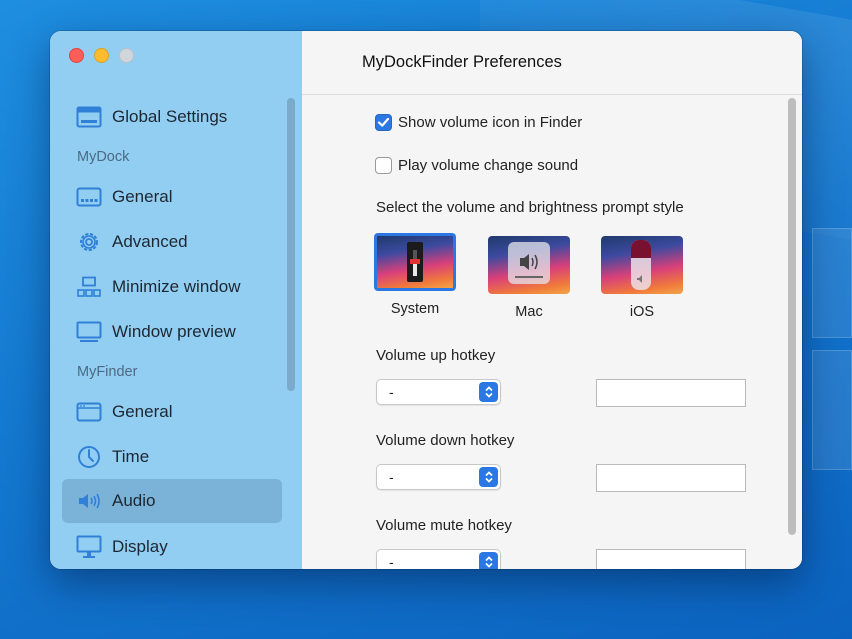  I want to click on dock-icon, so click(89, 197).